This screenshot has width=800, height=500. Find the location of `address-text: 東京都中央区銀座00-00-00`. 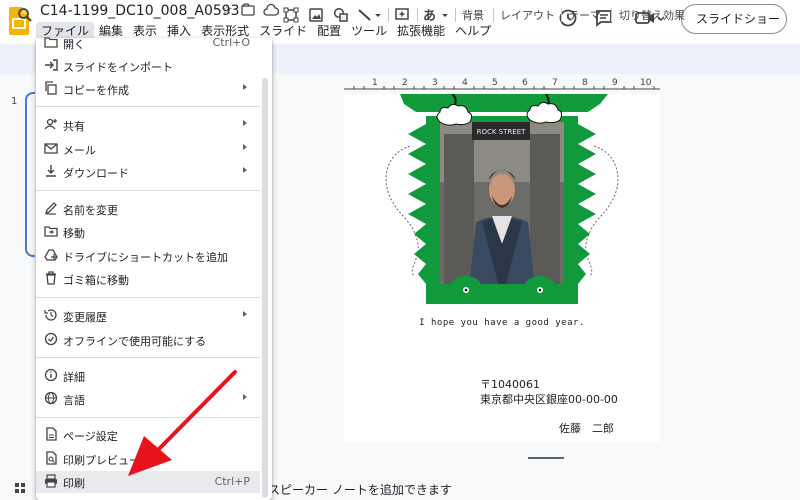

address-text: 東京都中央区銀座00-00-00 is located at coordinates (549, 399).